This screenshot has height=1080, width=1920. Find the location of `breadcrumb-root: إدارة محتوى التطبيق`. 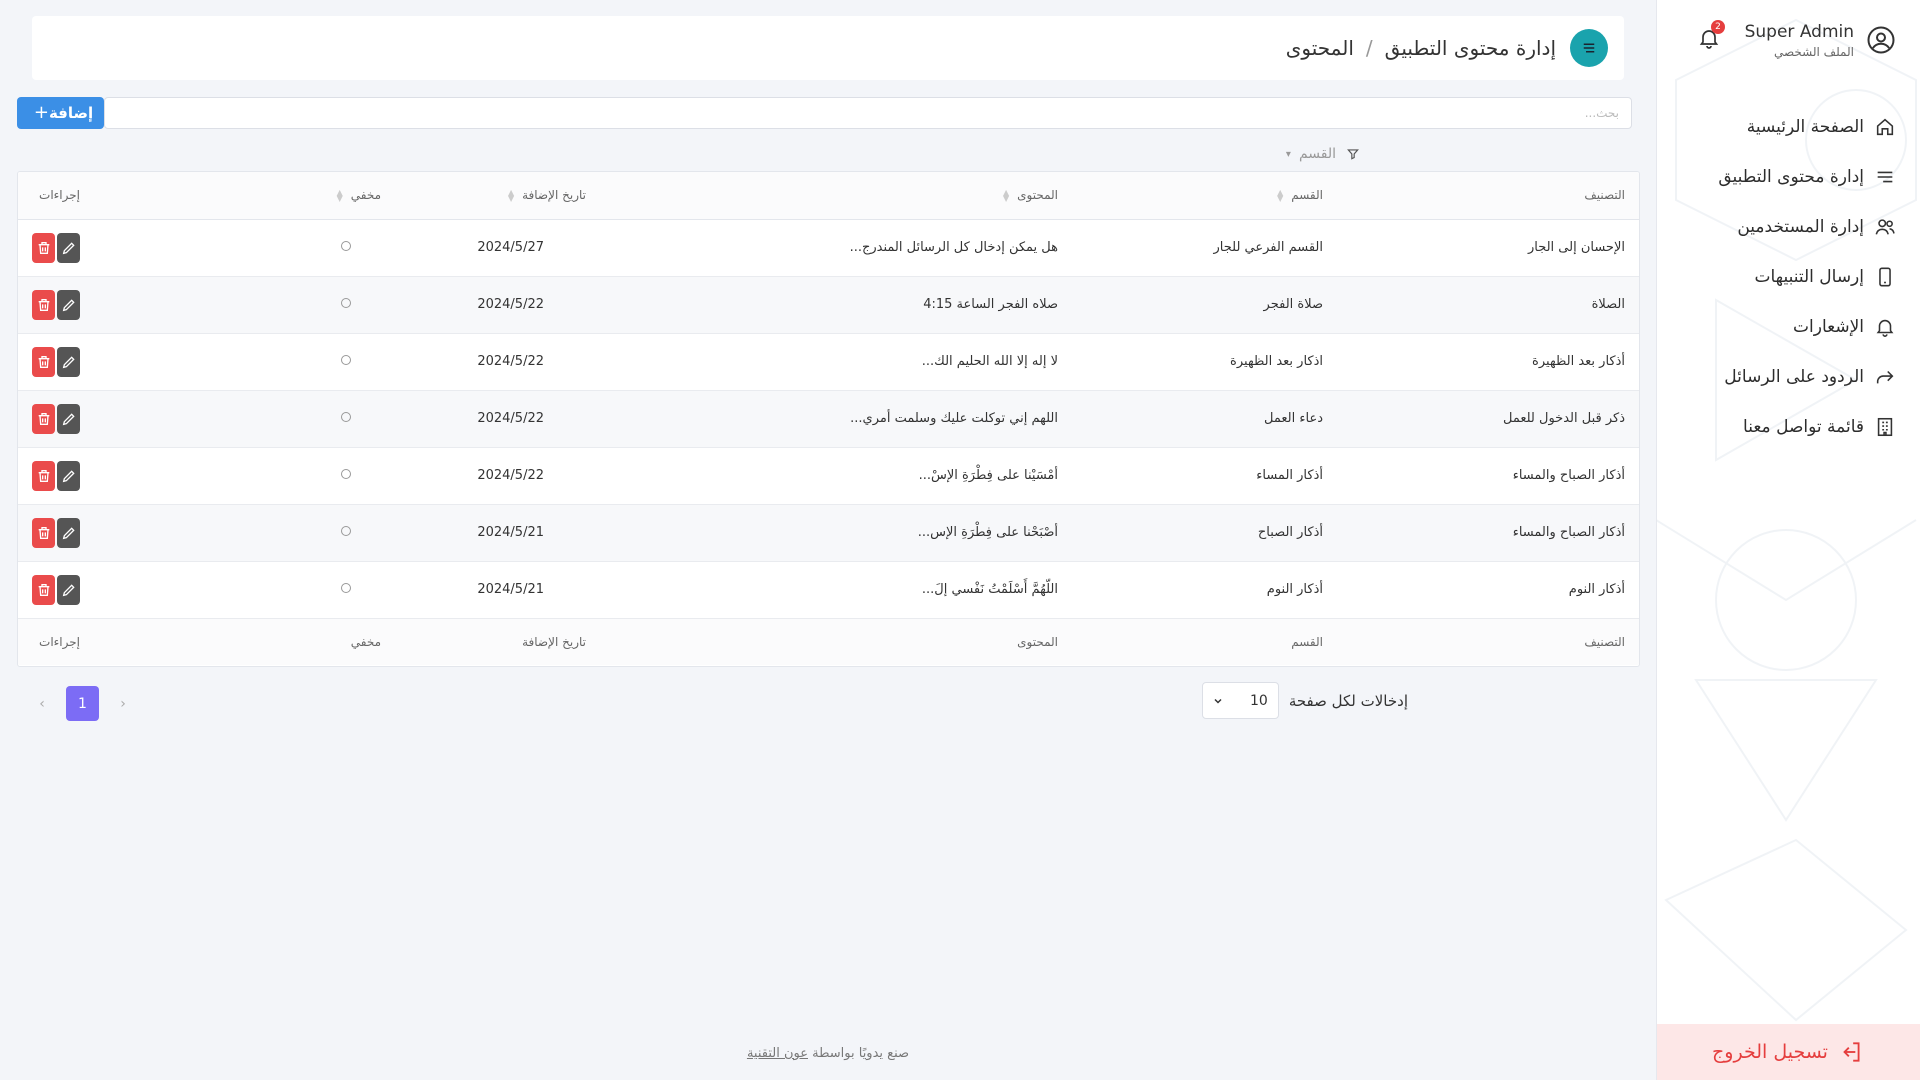

breadcrumb-root: إدارة محتوى التطبيق is located at coordinates (1470, 48).